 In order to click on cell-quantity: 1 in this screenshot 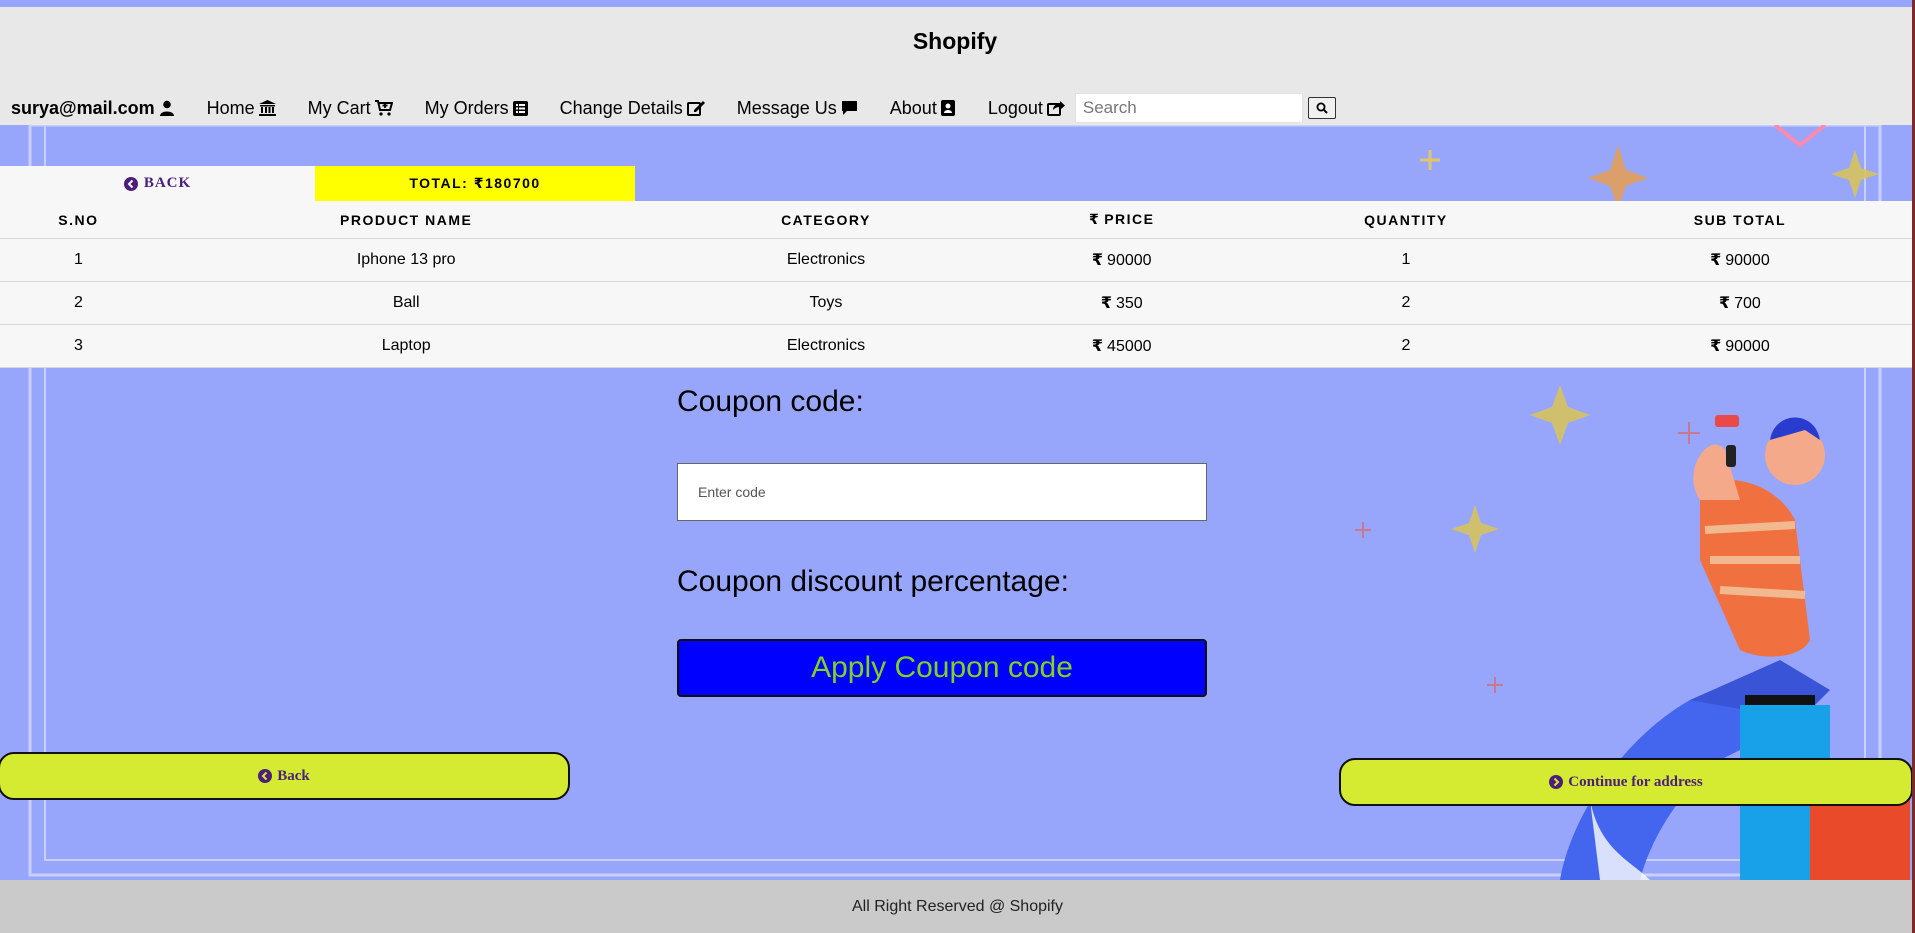, I will do `click(1406, 260)`.